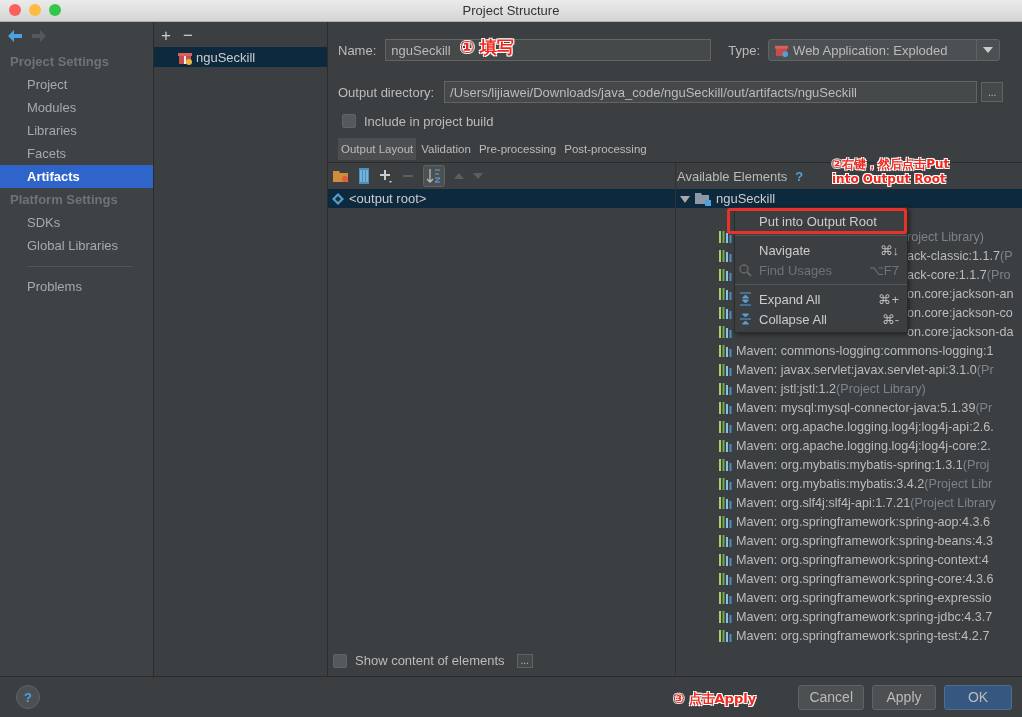 Image resolution: width=1022 pixels, height=717 pixels. What do you see at coordinates (863, 521) in the screenshot?
I see `library-item: Maven: org.springframework:spring-aop:4.3.6` at bounding box center [863, 521].